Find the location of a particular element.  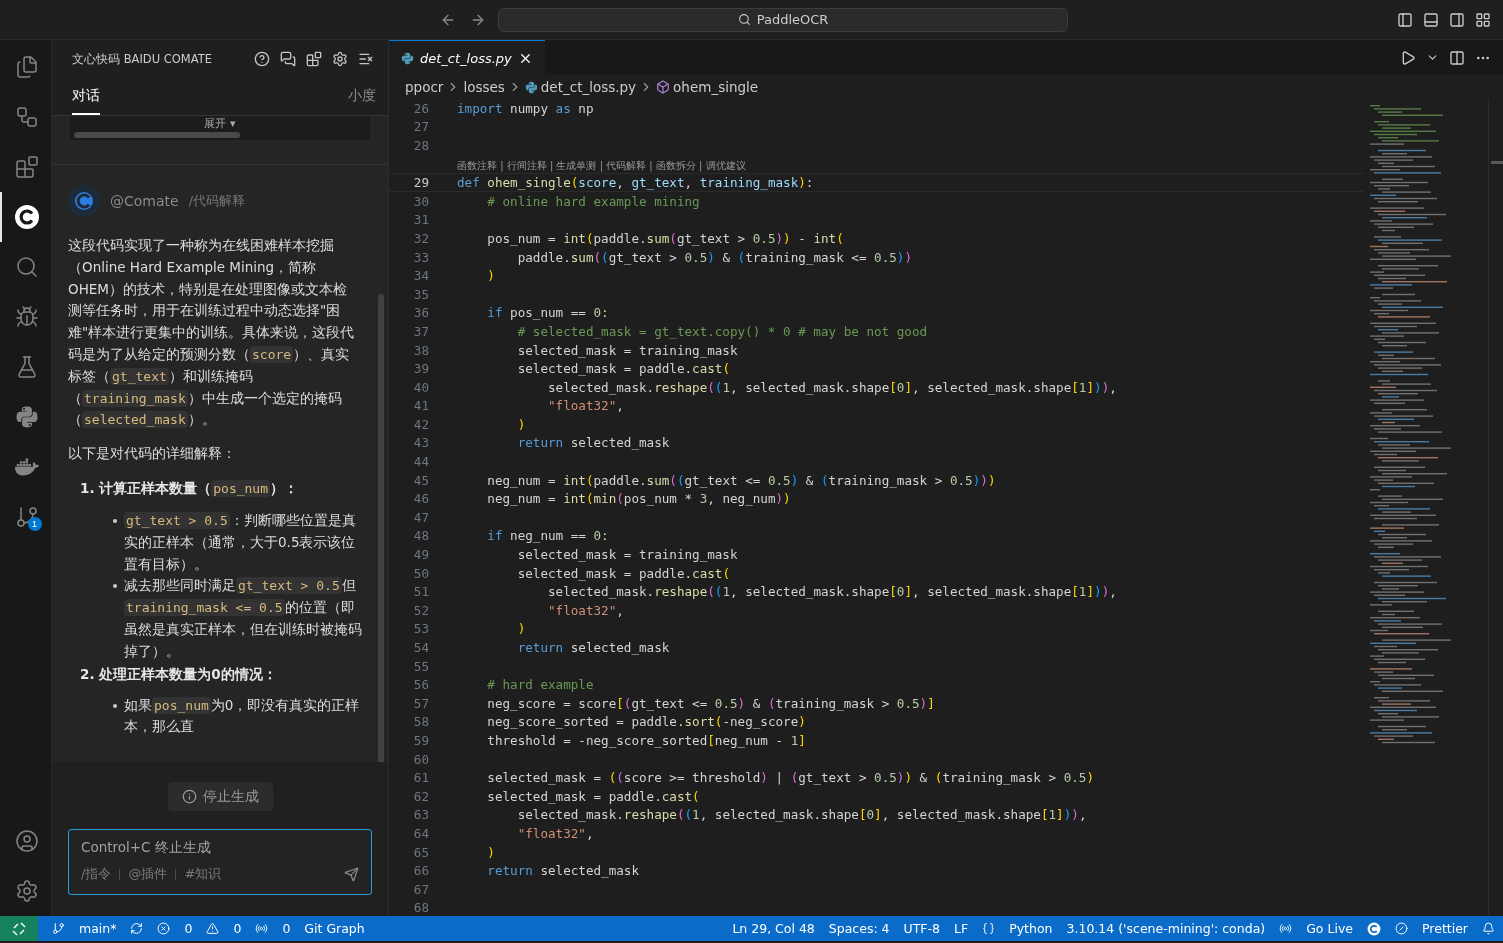

line-number: 62 is located at coordinates (420, 796).